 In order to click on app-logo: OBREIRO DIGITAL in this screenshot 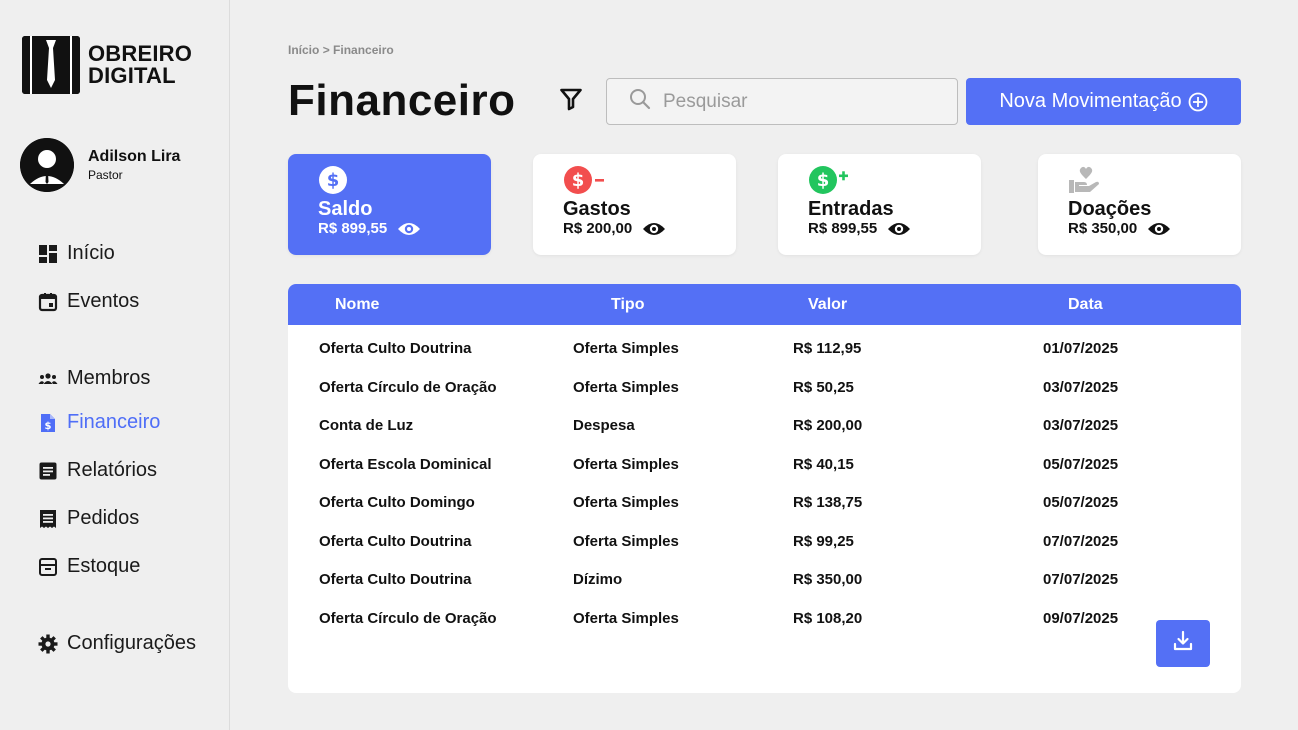, I will do `click(107, 65)`.